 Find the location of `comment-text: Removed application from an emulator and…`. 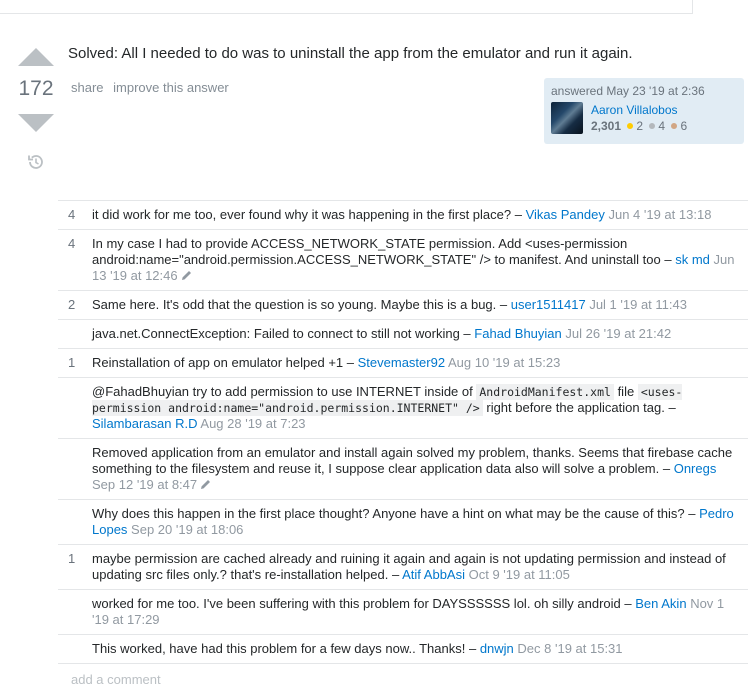

comment-text: Removed application from an emulator and… is located at coordinates (412, 460).